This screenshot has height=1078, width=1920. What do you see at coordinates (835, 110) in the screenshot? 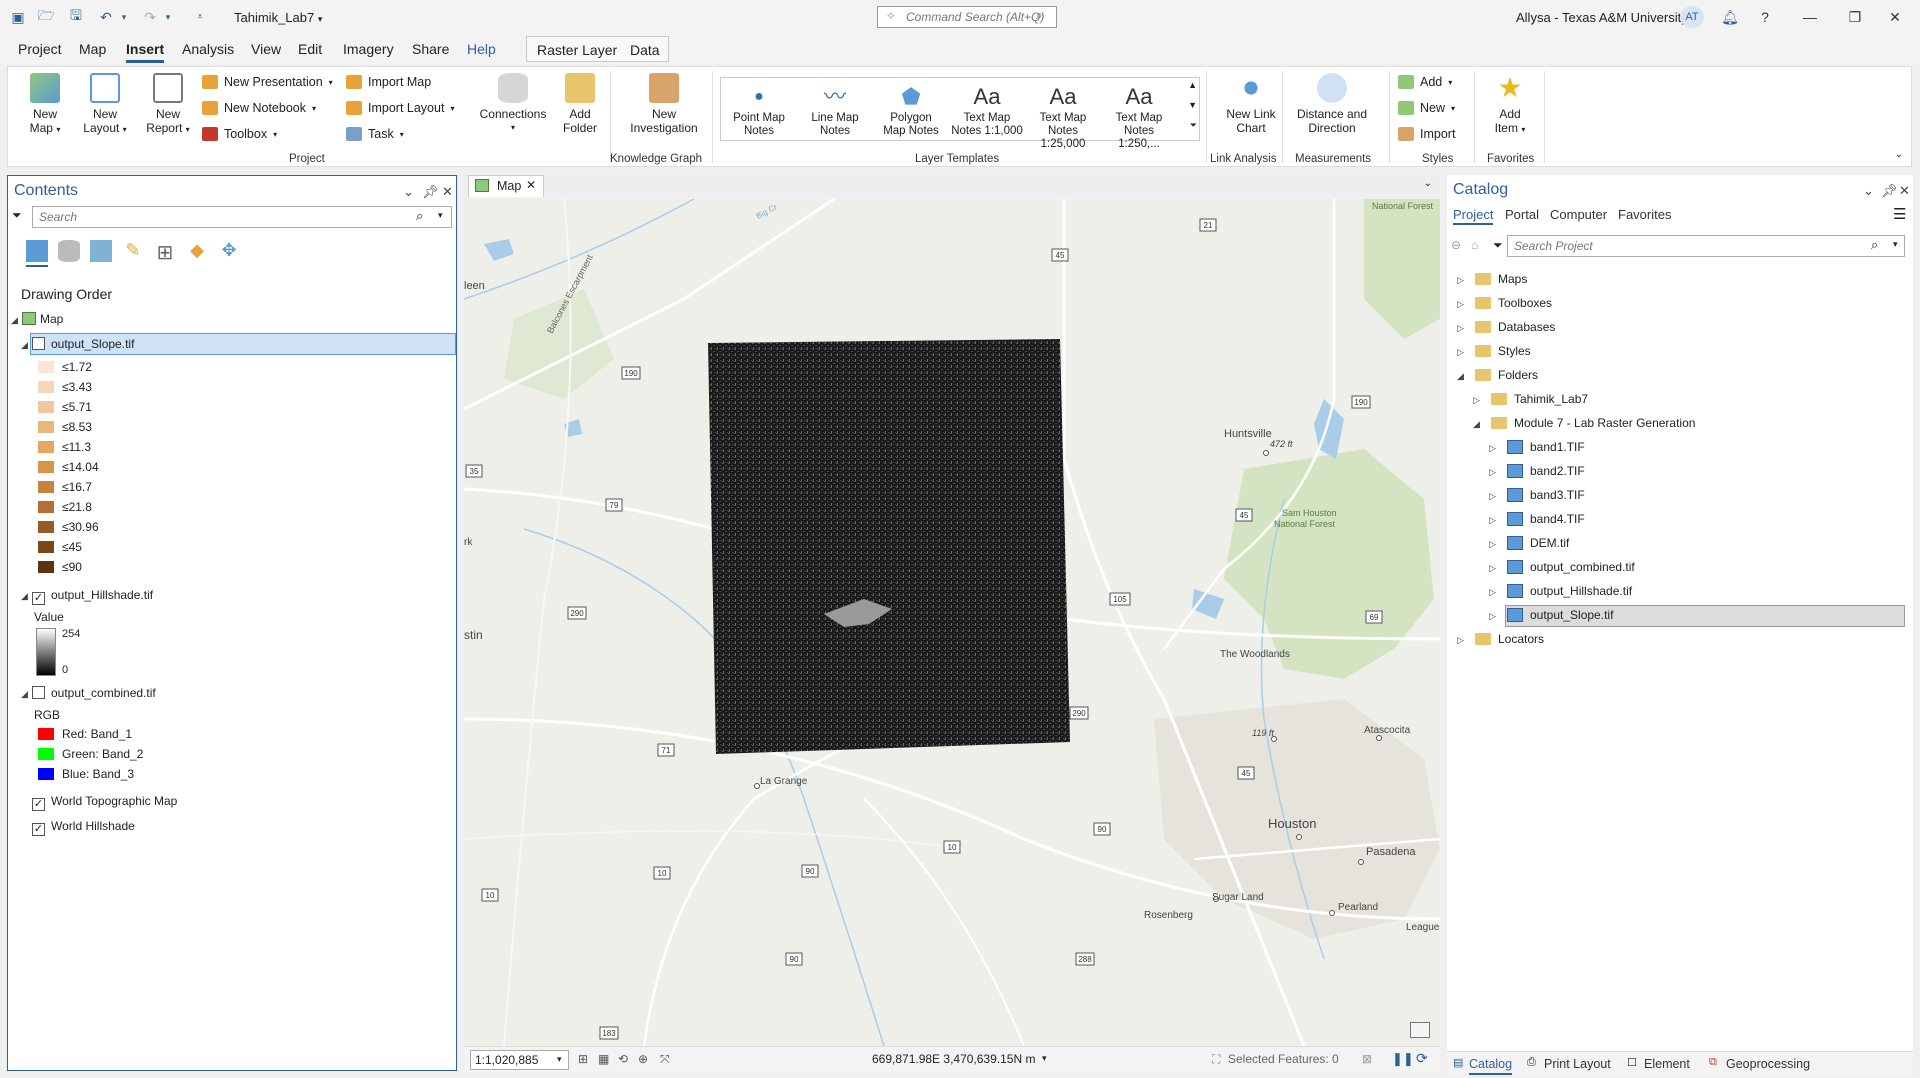
I see `template-line-map-notes: 〰 Line Map Notes` at bounding box center [835, 110].